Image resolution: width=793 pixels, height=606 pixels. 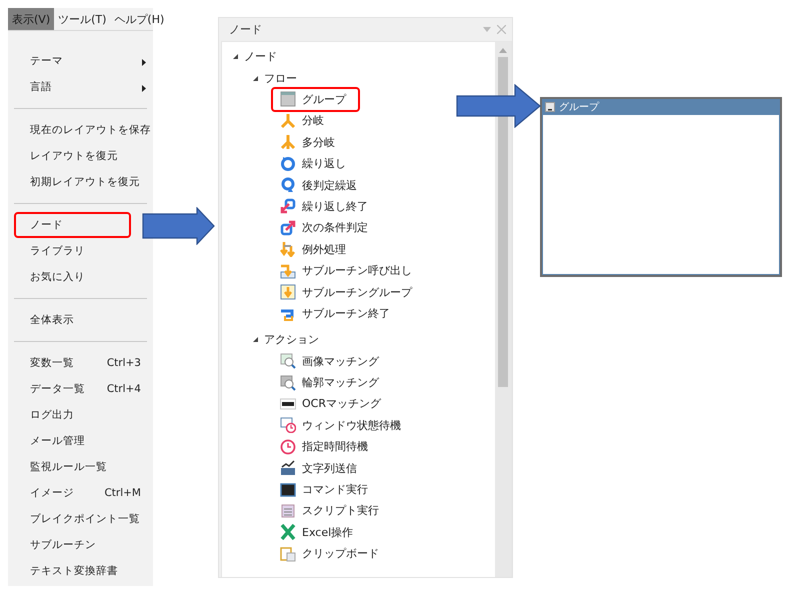 I want to click on tree-node: アクション, so click(x=285, y=340).